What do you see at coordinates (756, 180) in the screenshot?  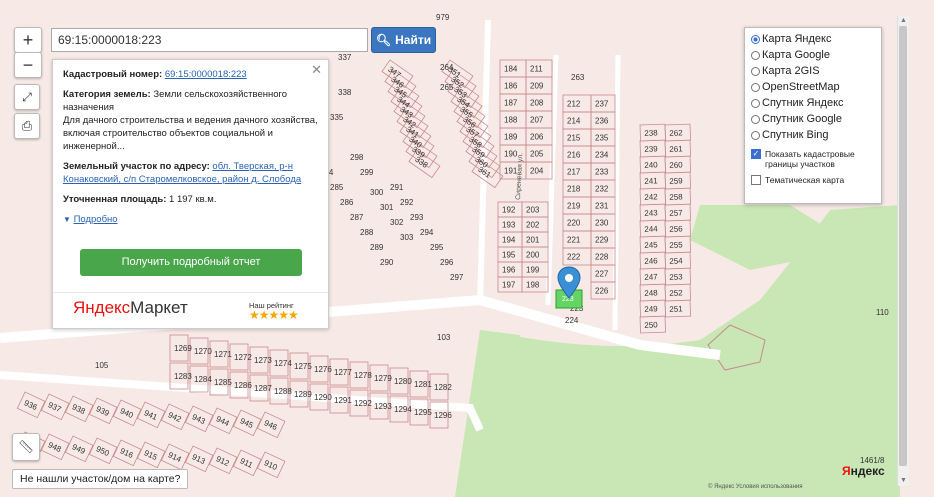 I see `checkbox` at bounding box center [756, 180].